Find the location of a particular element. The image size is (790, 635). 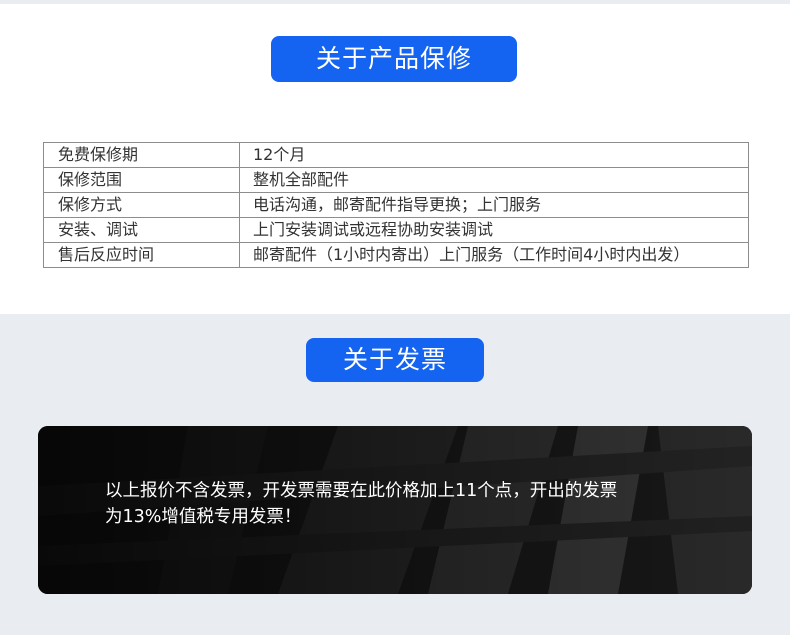

row-label: 安装、调试 is located at coordinates (141, 230).